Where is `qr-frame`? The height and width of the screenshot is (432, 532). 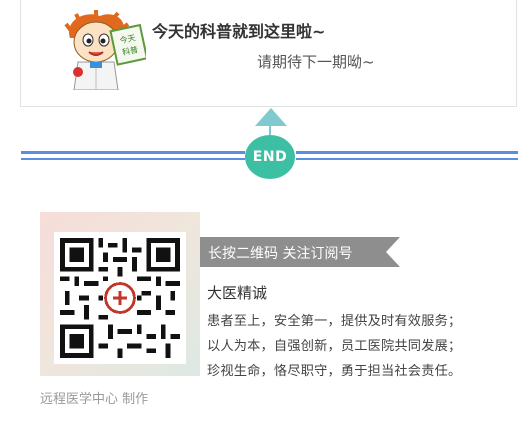 qr-frame is located at coordinates (120, 294).